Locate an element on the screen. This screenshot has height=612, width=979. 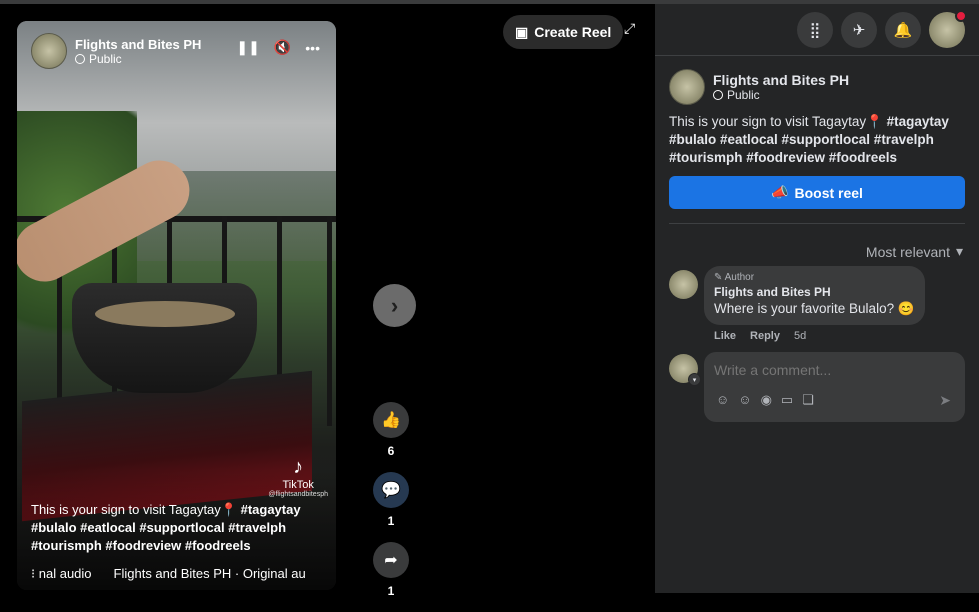
comment-count: 1 is located at coordinates (391, 521).